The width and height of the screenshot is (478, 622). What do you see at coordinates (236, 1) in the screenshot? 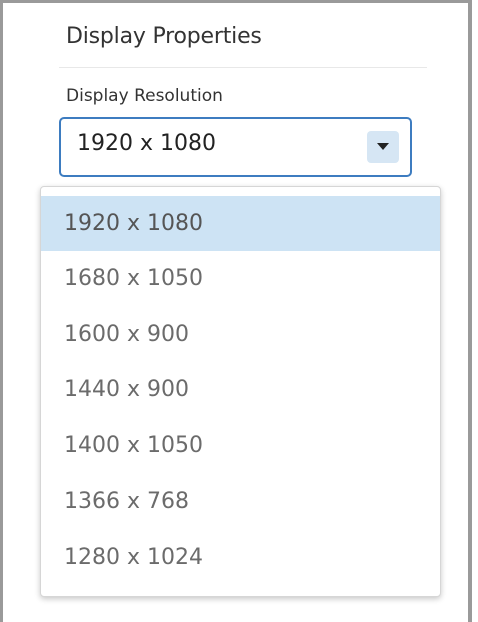
I see `panel-border-top` at bounding box center [236, 1].